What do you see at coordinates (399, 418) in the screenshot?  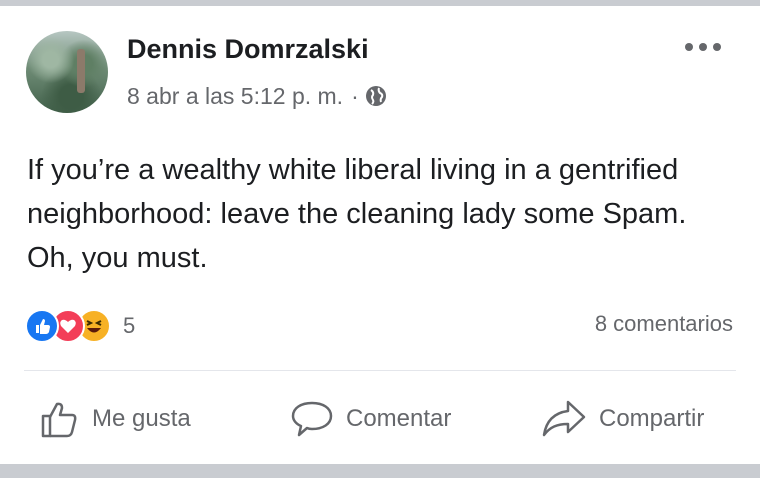 I see `comment-label: Comentar` at bounding box center [399, 418].